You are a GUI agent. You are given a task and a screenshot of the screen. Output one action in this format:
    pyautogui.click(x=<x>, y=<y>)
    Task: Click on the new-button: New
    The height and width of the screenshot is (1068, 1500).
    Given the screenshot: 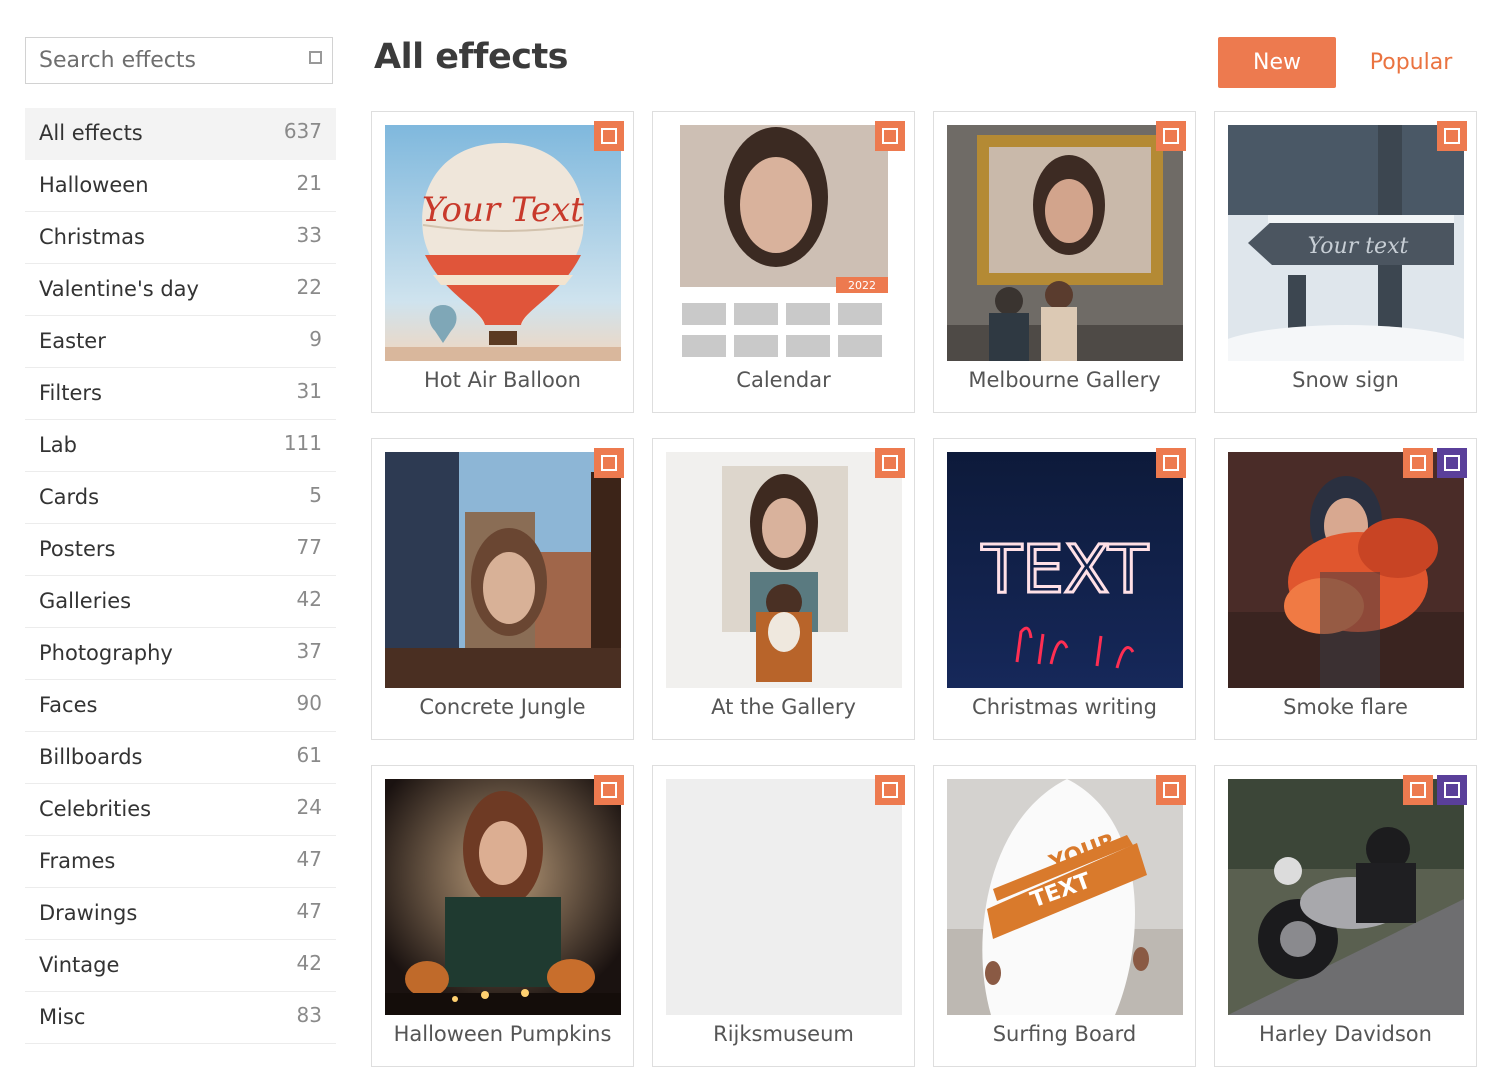 What is the action you would take?
    pyautogui.click(x=1277, y=62)
    